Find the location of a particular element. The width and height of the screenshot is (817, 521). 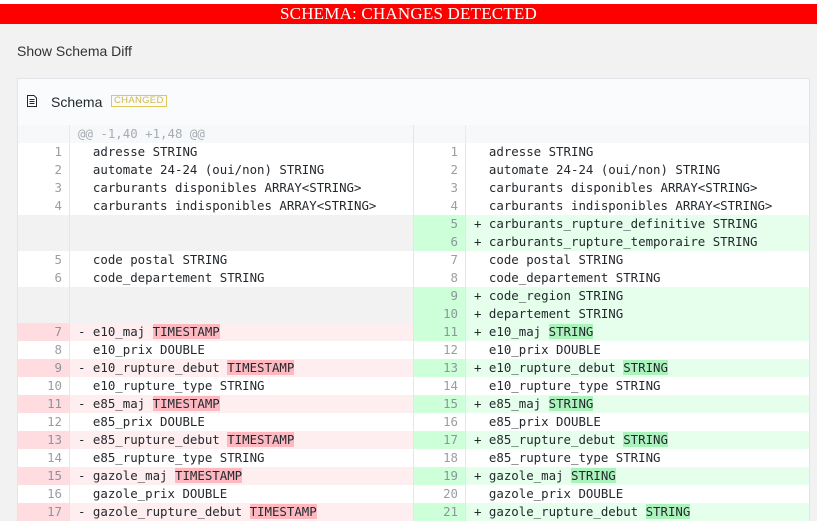

field-text: e85_rupture_type STRING is located at coordinates (178, 457).